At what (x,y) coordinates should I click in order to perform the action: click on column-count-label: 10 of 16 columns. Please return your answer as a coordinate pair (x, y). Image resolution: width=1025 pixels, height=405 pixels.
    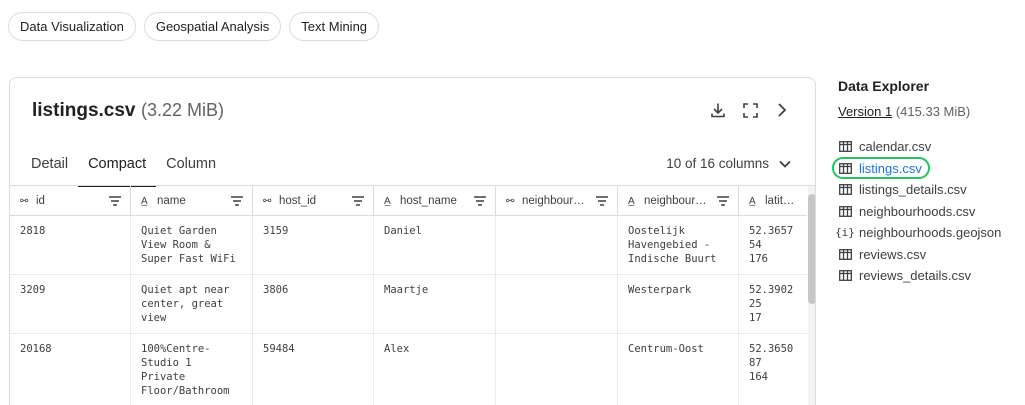
    Looking at the image, I should click on (717, 163).